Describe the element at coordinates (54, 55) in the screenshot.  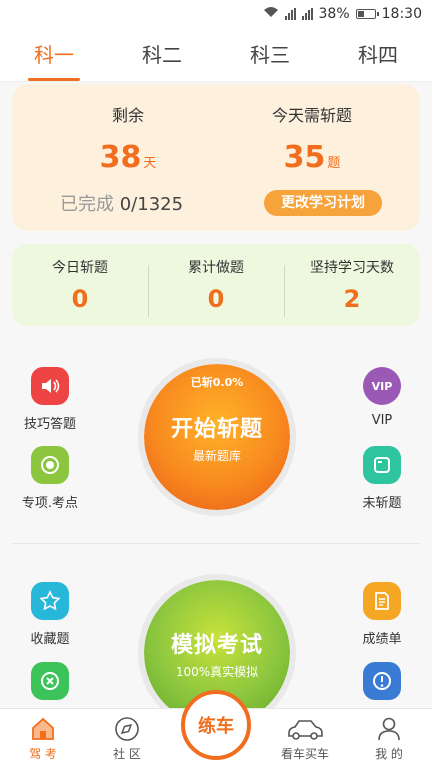
I see `tab-subject-1: 科一` at that location.